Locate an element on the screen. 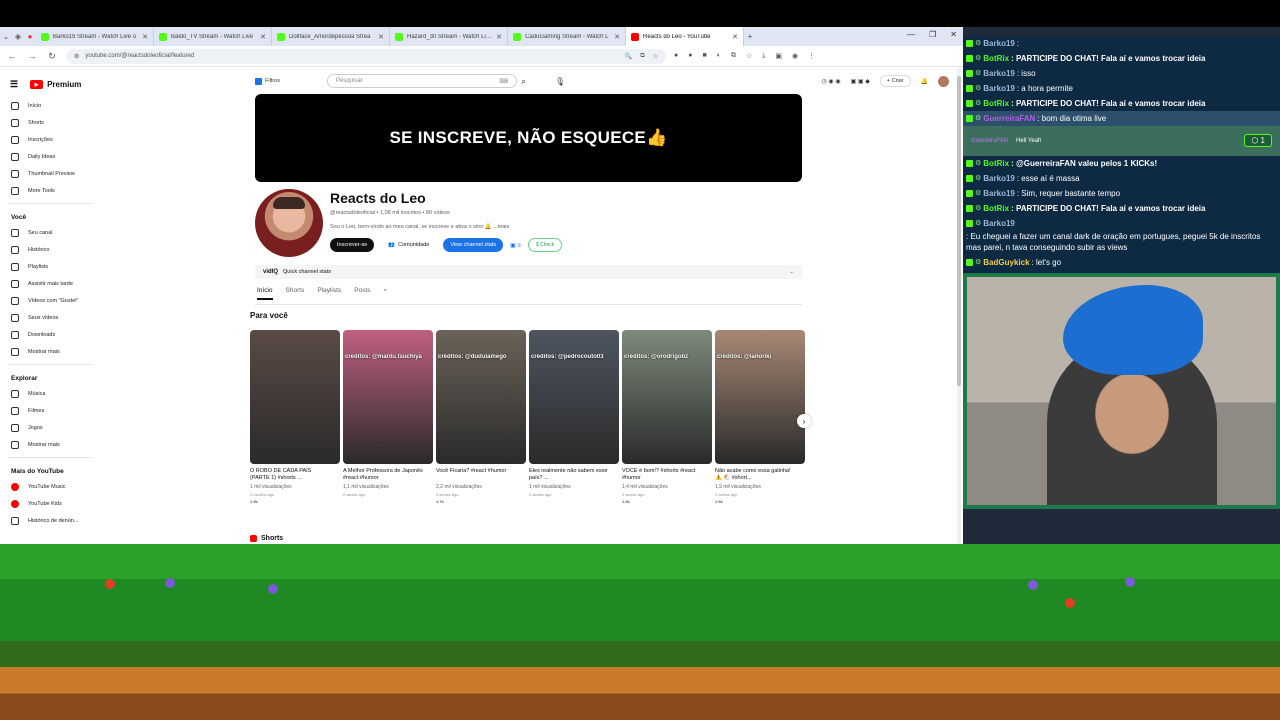 The width and height of the screenshot is (1280, 720). channel-tab: Playlists is located at coordinates (329, 292).